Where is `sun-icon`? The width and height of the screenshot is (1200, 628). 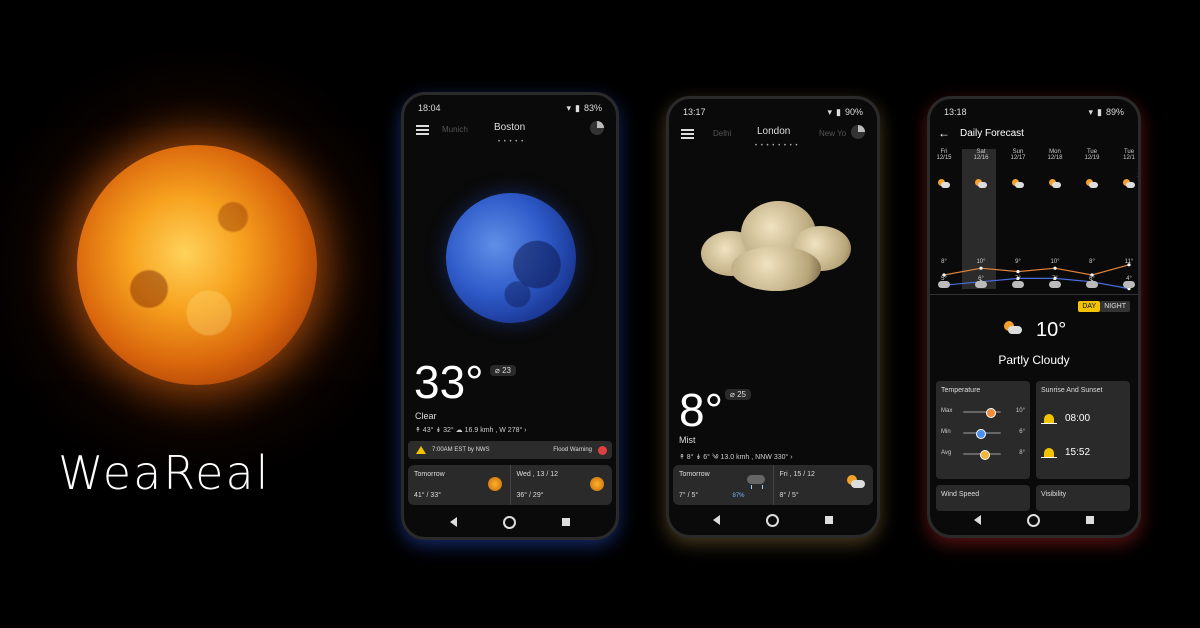 sun-icon is located at coordinates (597, 484).